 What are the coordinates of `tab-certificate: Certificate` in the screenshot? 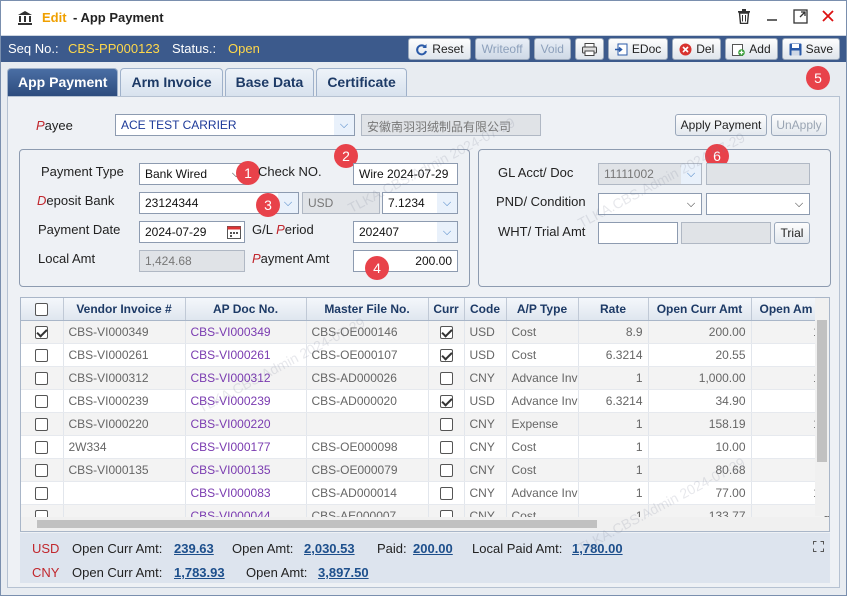 It's located at (361, 82).